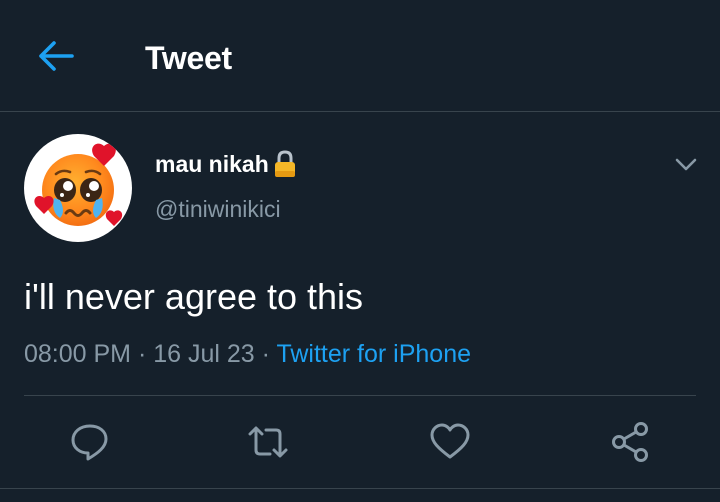 The height and width of the screenshot is (502, 720). I want to click on author-name: mau nikah, so click(212, 164).